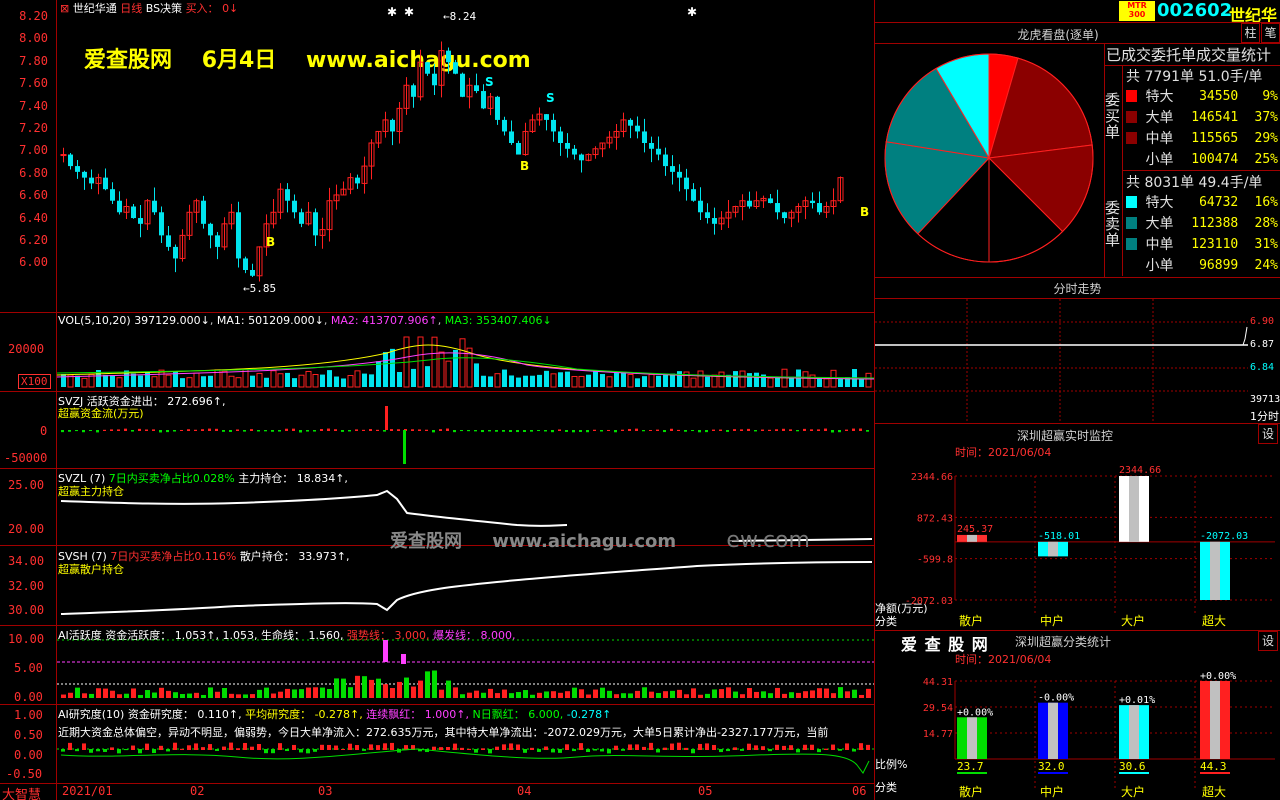 The height and width of the screenshot is (800, 1280). I want to click on rt-bar-highlight, so click(1053, 549).